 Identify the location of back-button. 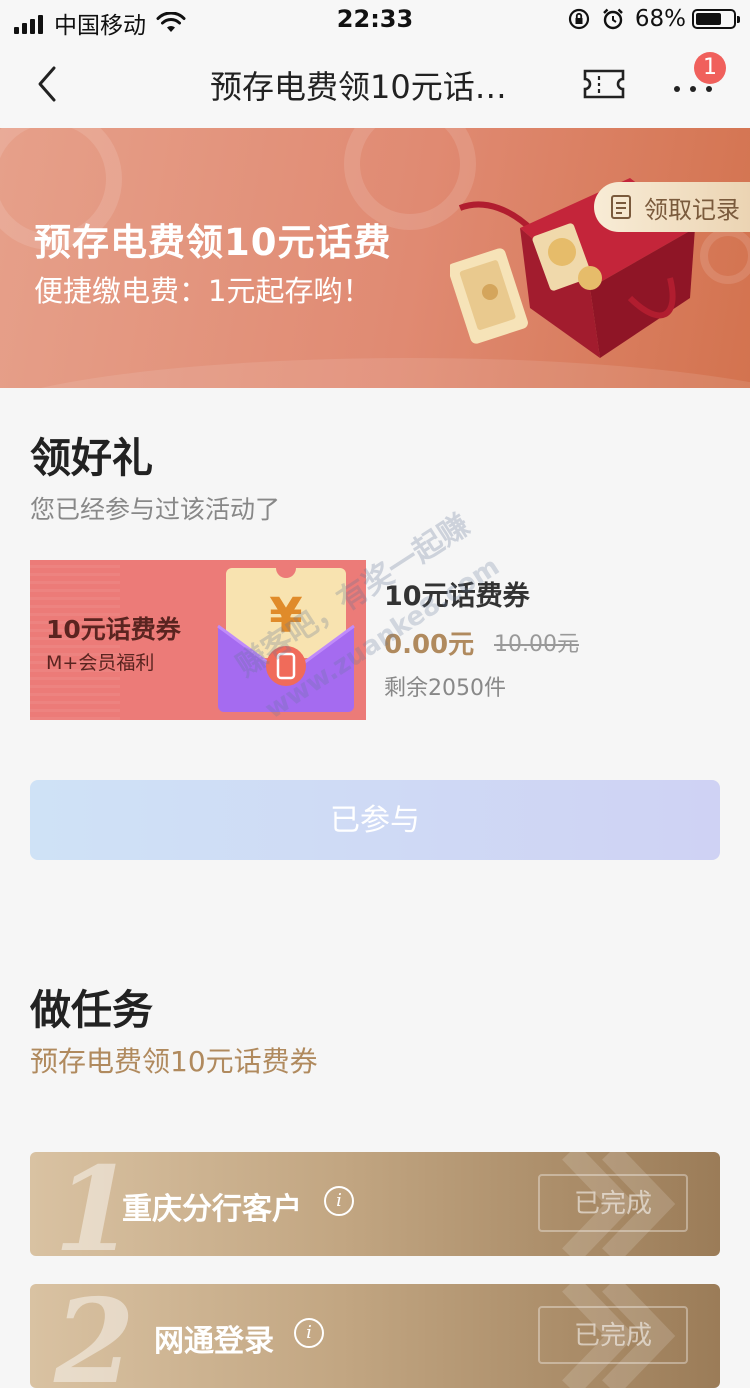
(48, 84).